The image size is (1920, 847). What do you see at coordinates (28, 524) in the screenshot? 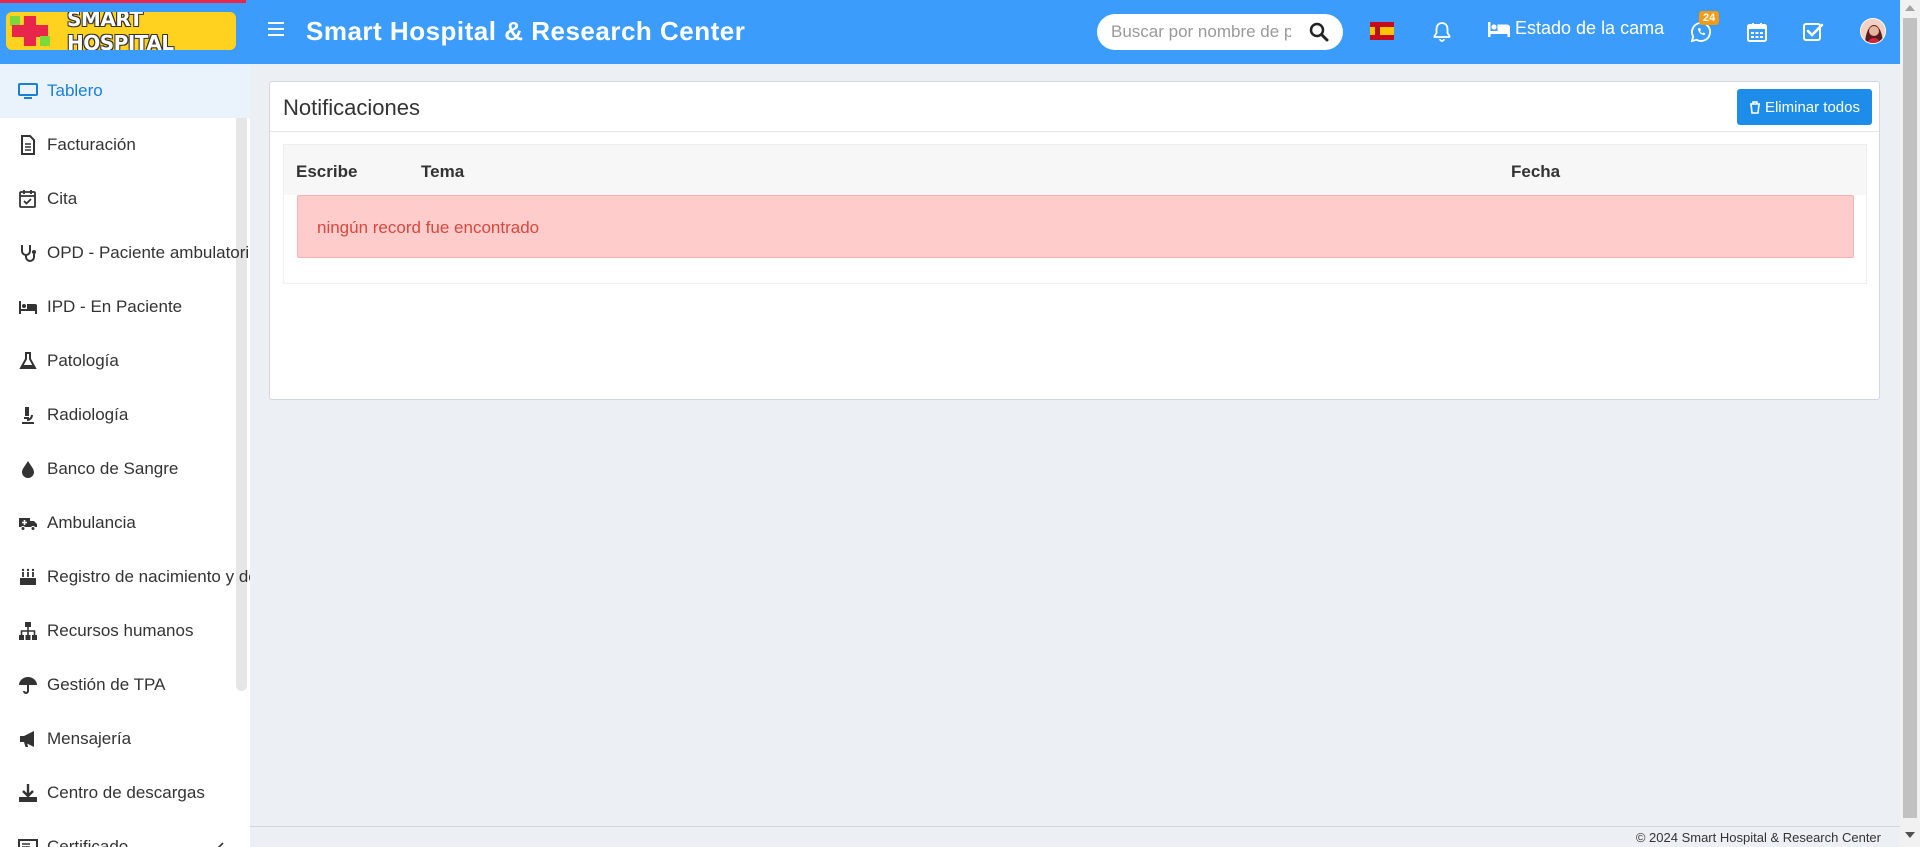
I see `ambulance-icon` at bounding box center [28, 524].